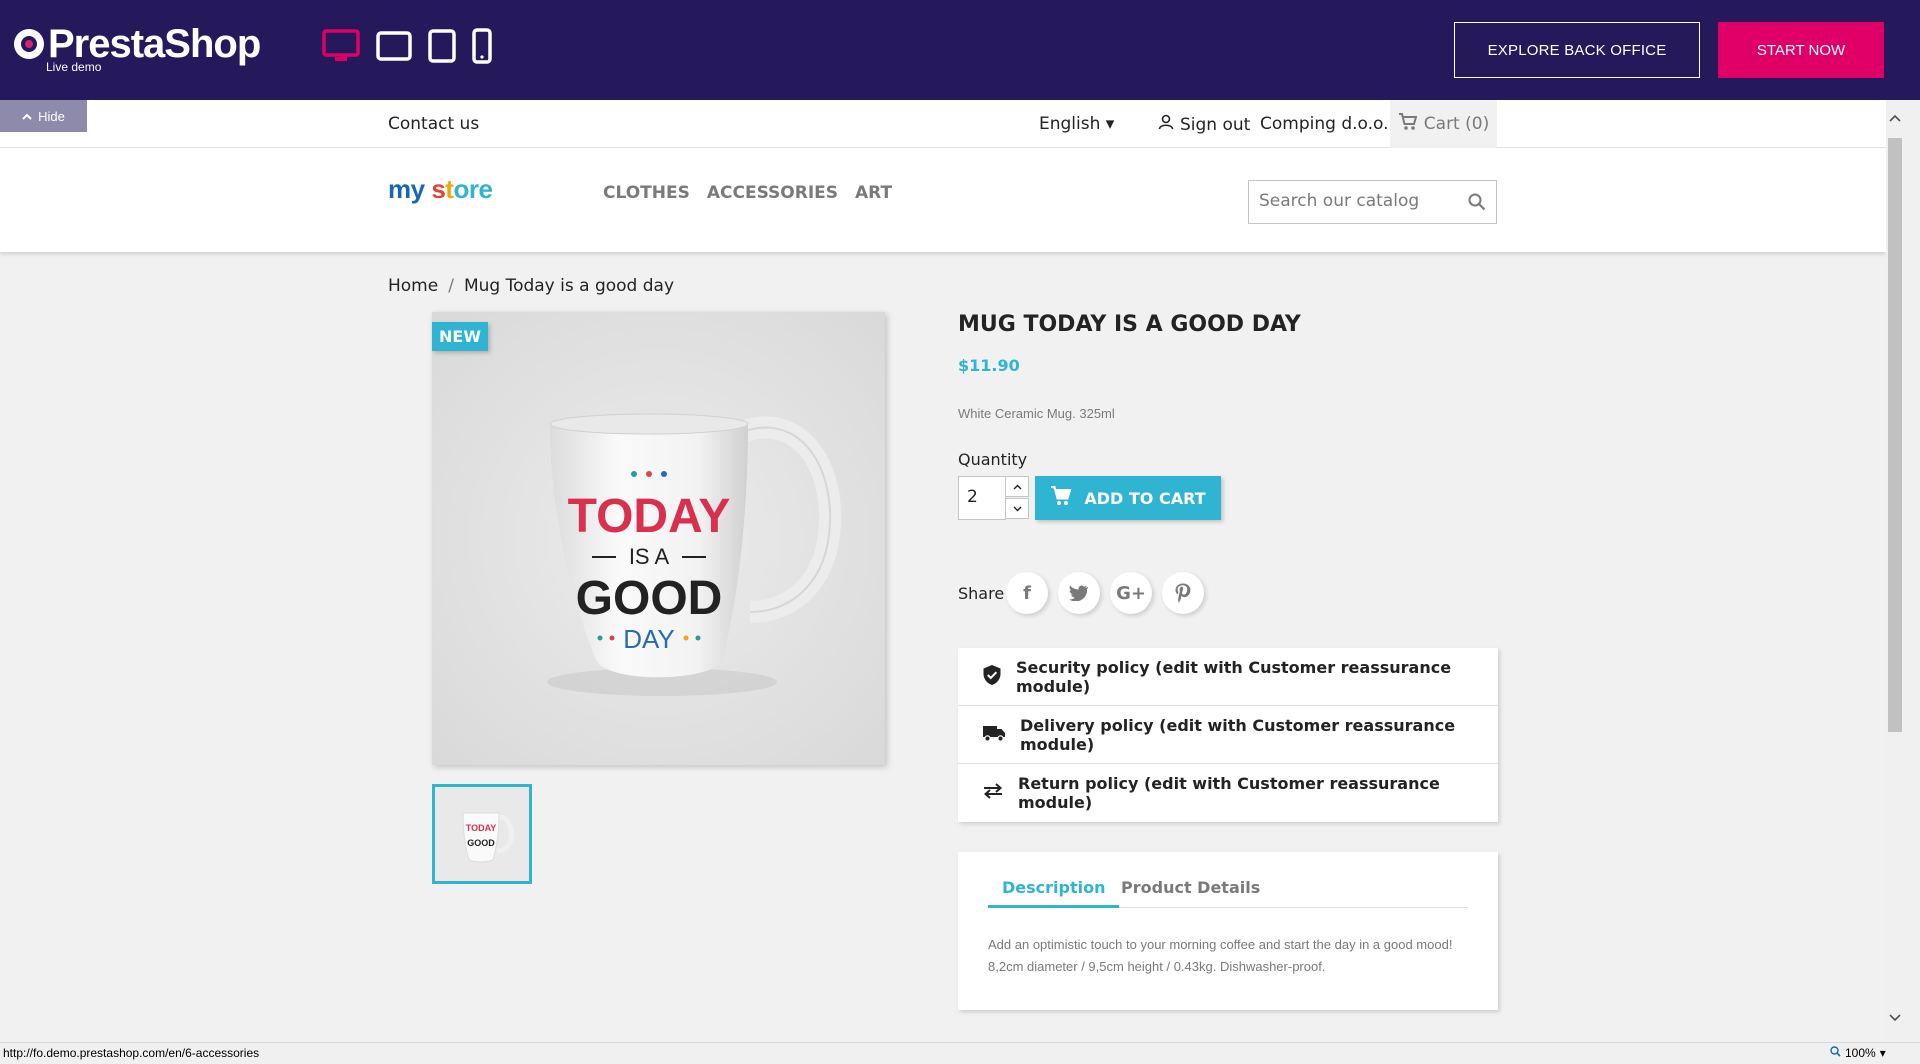 The width and height of the screenshot is (1920, 1064). What do you see at coordinates (482, 46) in the screenshot?
I see `mobile-icon` at bounding box center [482, 46].